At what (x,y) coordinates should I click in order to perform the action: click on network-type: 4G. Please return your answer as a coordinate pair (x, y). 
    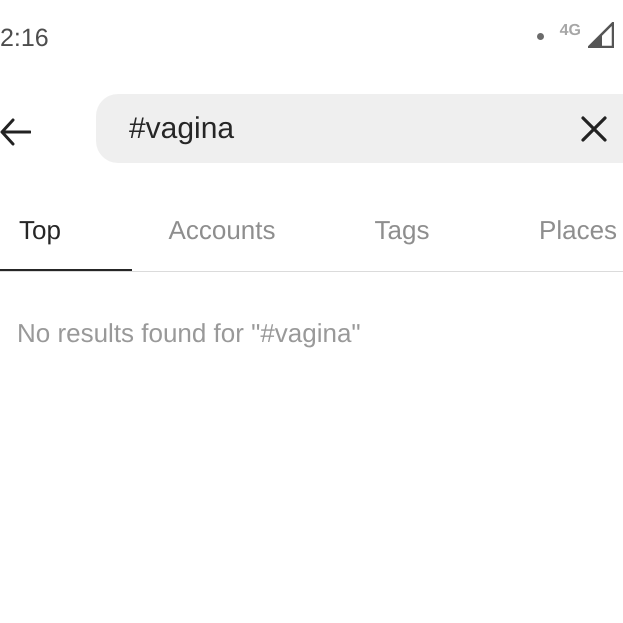
    Looking at the image, I should click on (570, 31).